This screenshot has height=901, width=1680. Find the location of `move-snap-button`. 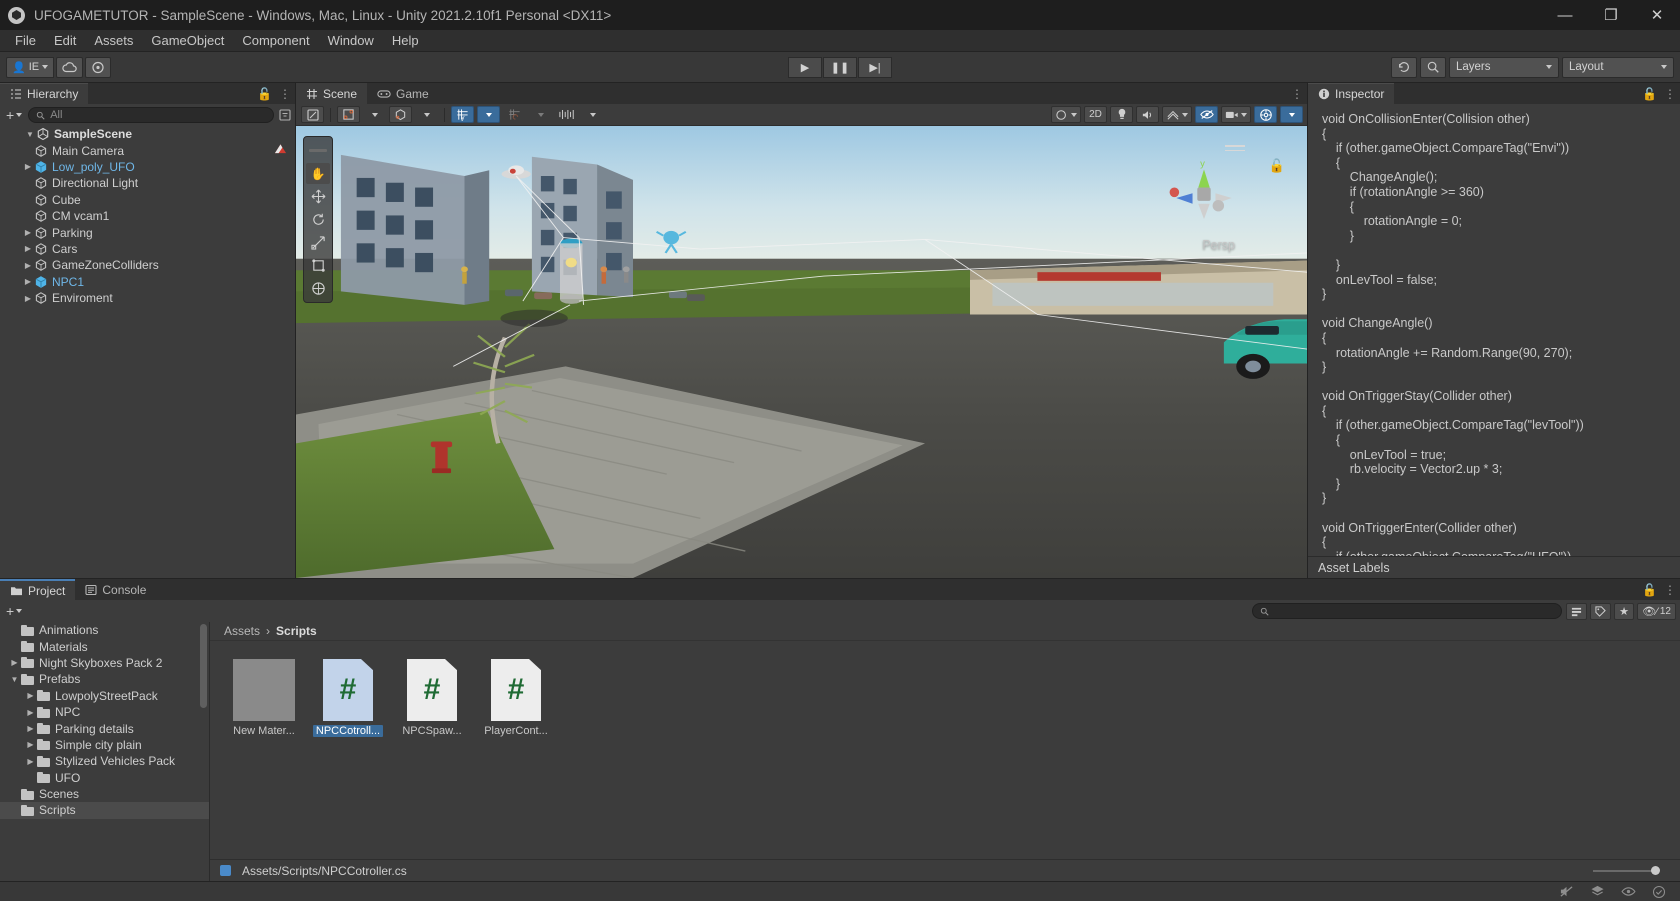

move-snap-button is located at coordinates (566, 114).